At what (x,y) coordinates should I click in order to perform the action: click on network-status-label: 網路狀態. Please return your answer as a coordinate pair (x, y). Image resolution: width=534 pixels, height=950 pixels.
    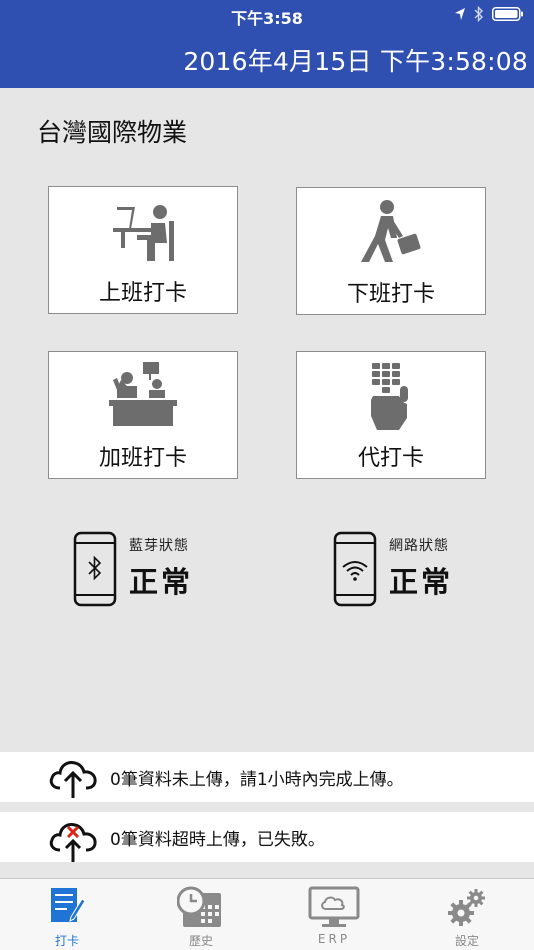
    Looking at the image, I should click on (419, 546).